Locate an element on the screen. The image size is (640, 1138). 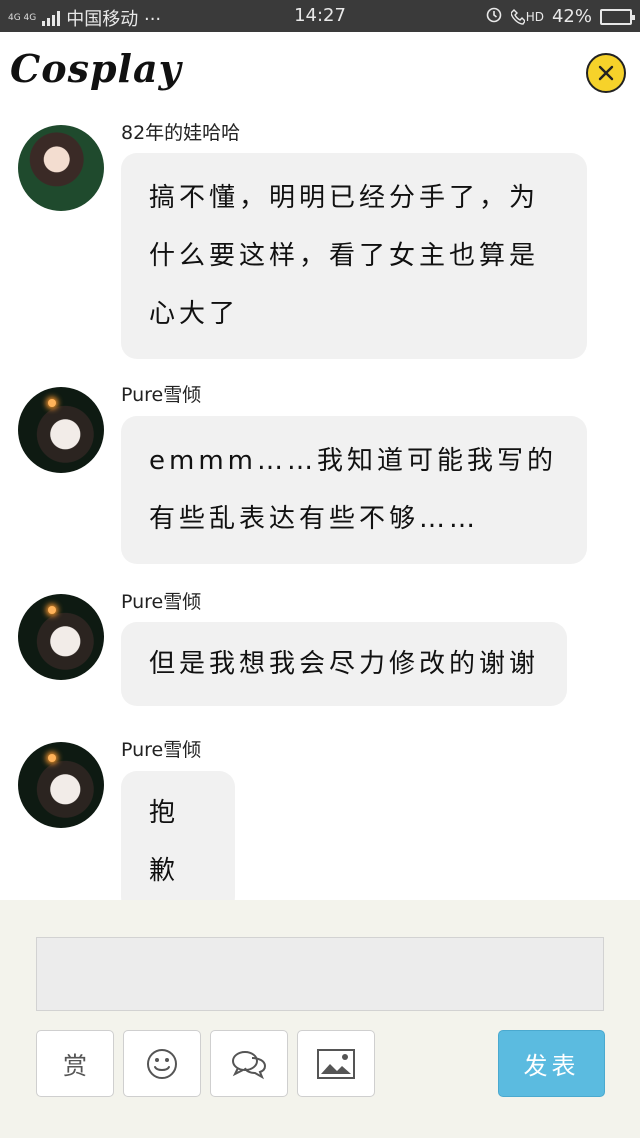
smiley-icon is located at coordinates (162, 1063).